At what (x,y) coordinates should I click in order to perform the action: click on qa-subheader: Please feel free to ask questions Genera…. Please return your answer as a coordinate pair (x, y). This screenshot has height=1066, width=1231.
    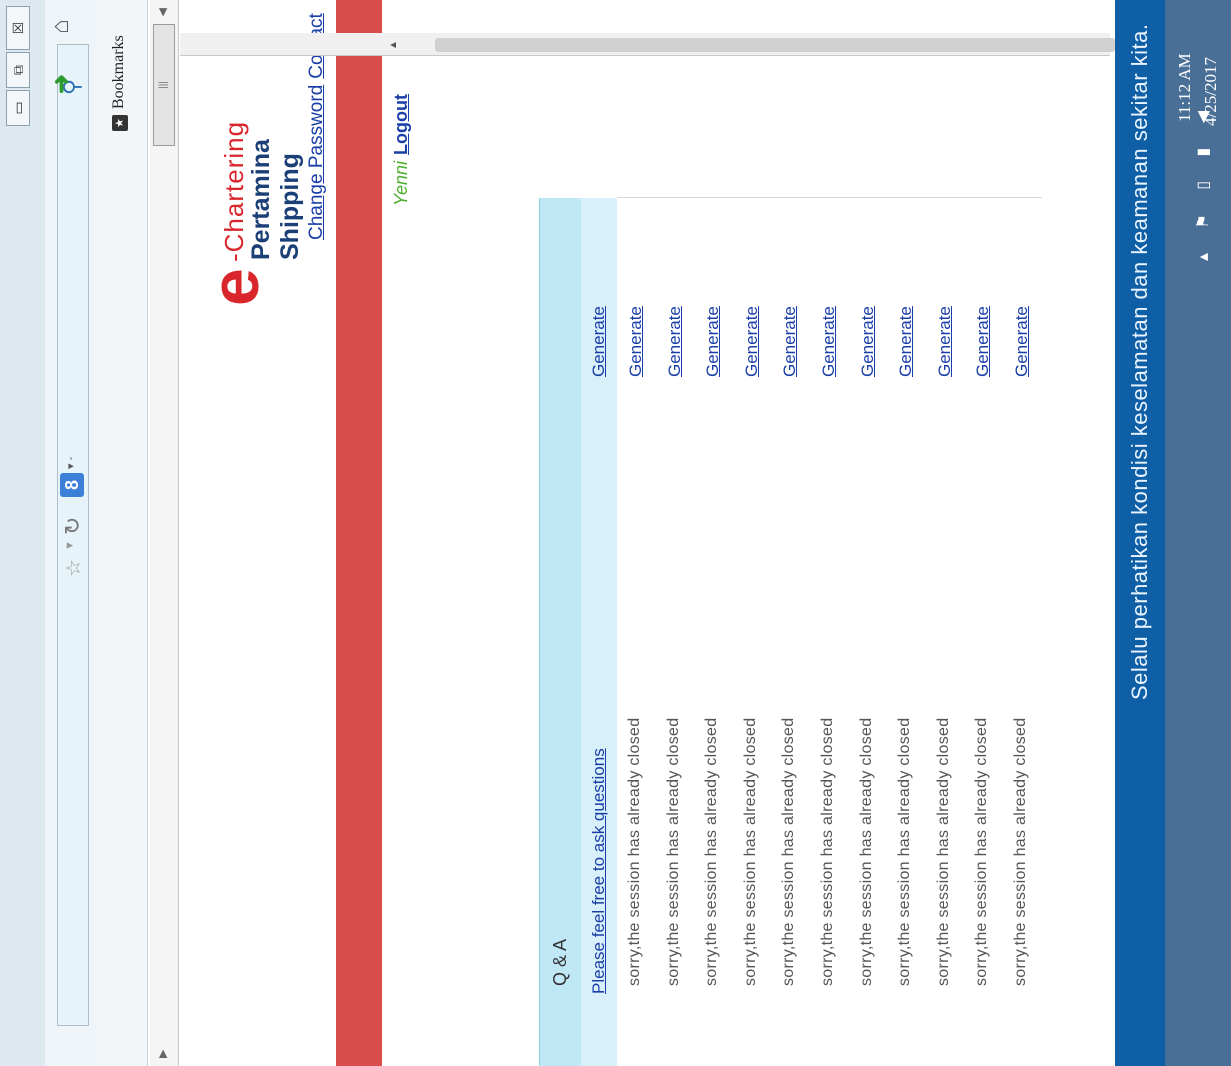
    Looking at the image, I should click on (599, 632).